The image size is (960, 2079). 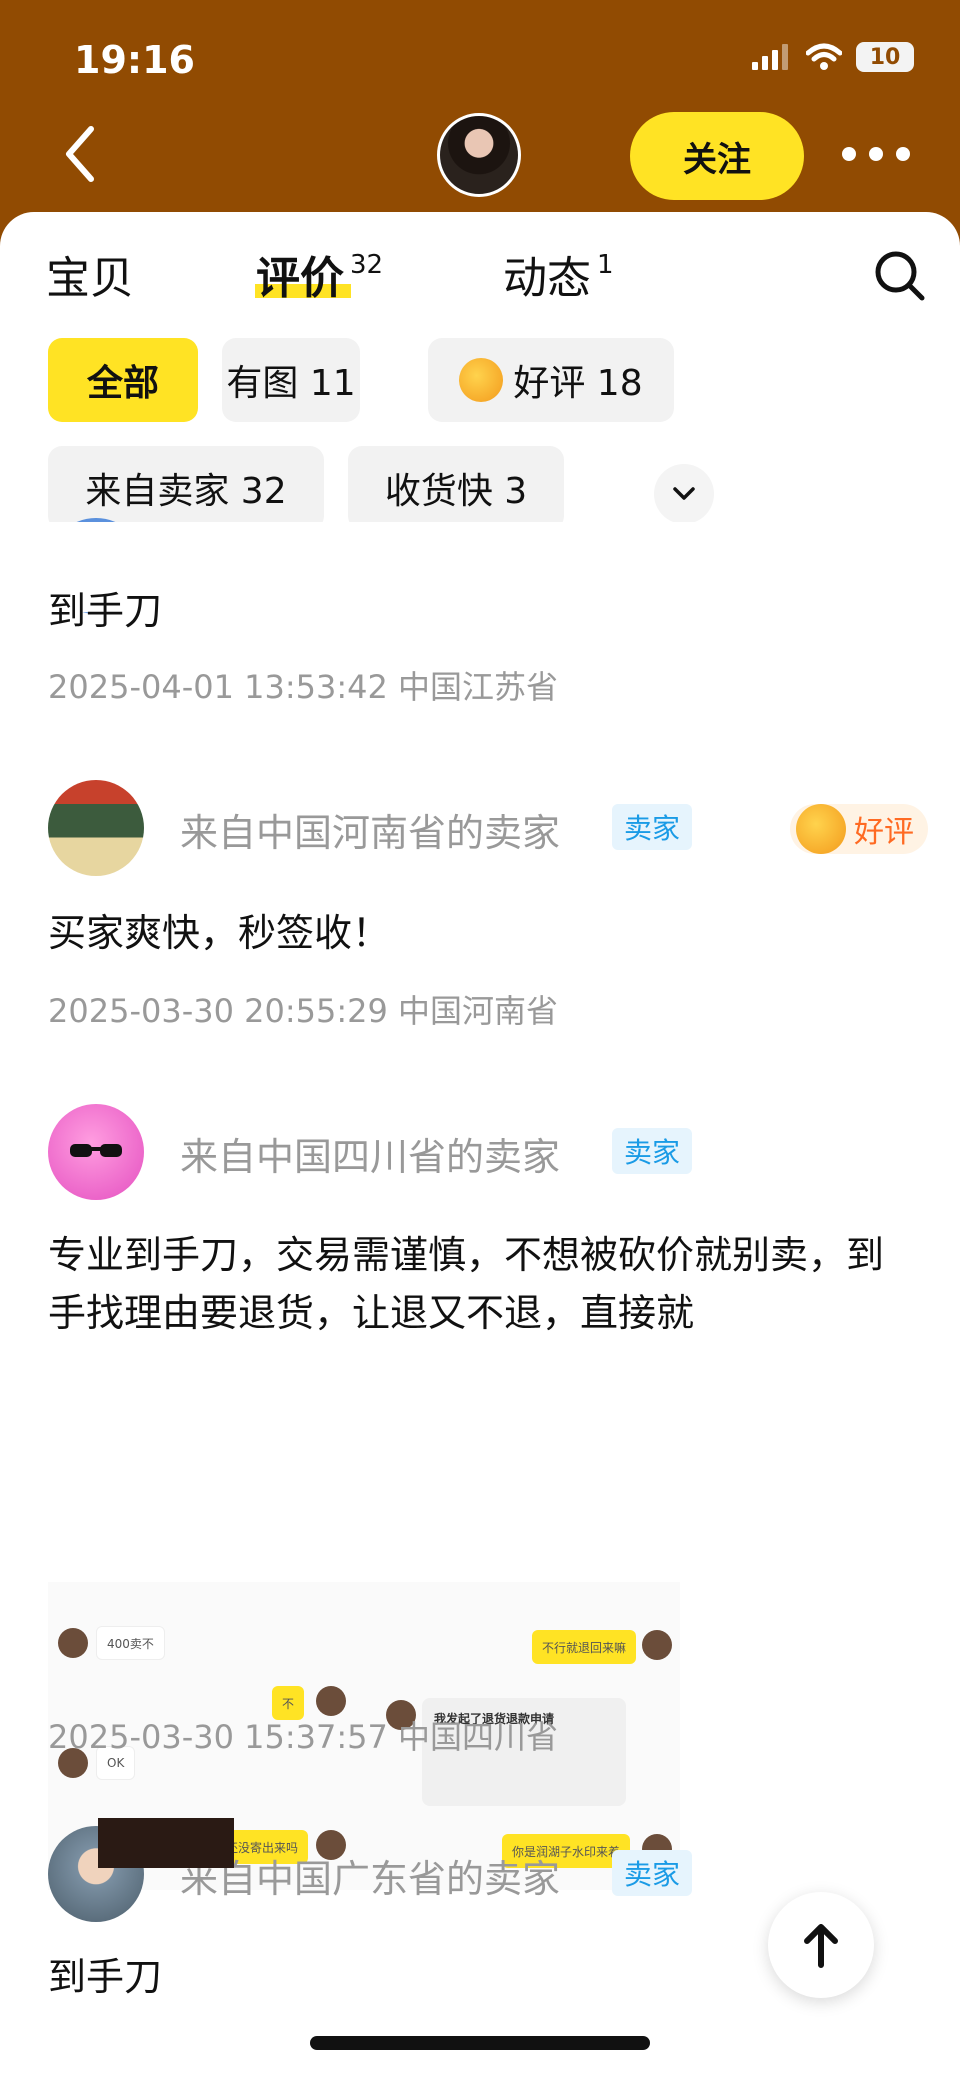 What do you see at coordinates (303, 1737) in the screenshot?
I see `review-meta: 2025-03-30 15:37:57 中国四川省` at bounding box center [303, 1737].